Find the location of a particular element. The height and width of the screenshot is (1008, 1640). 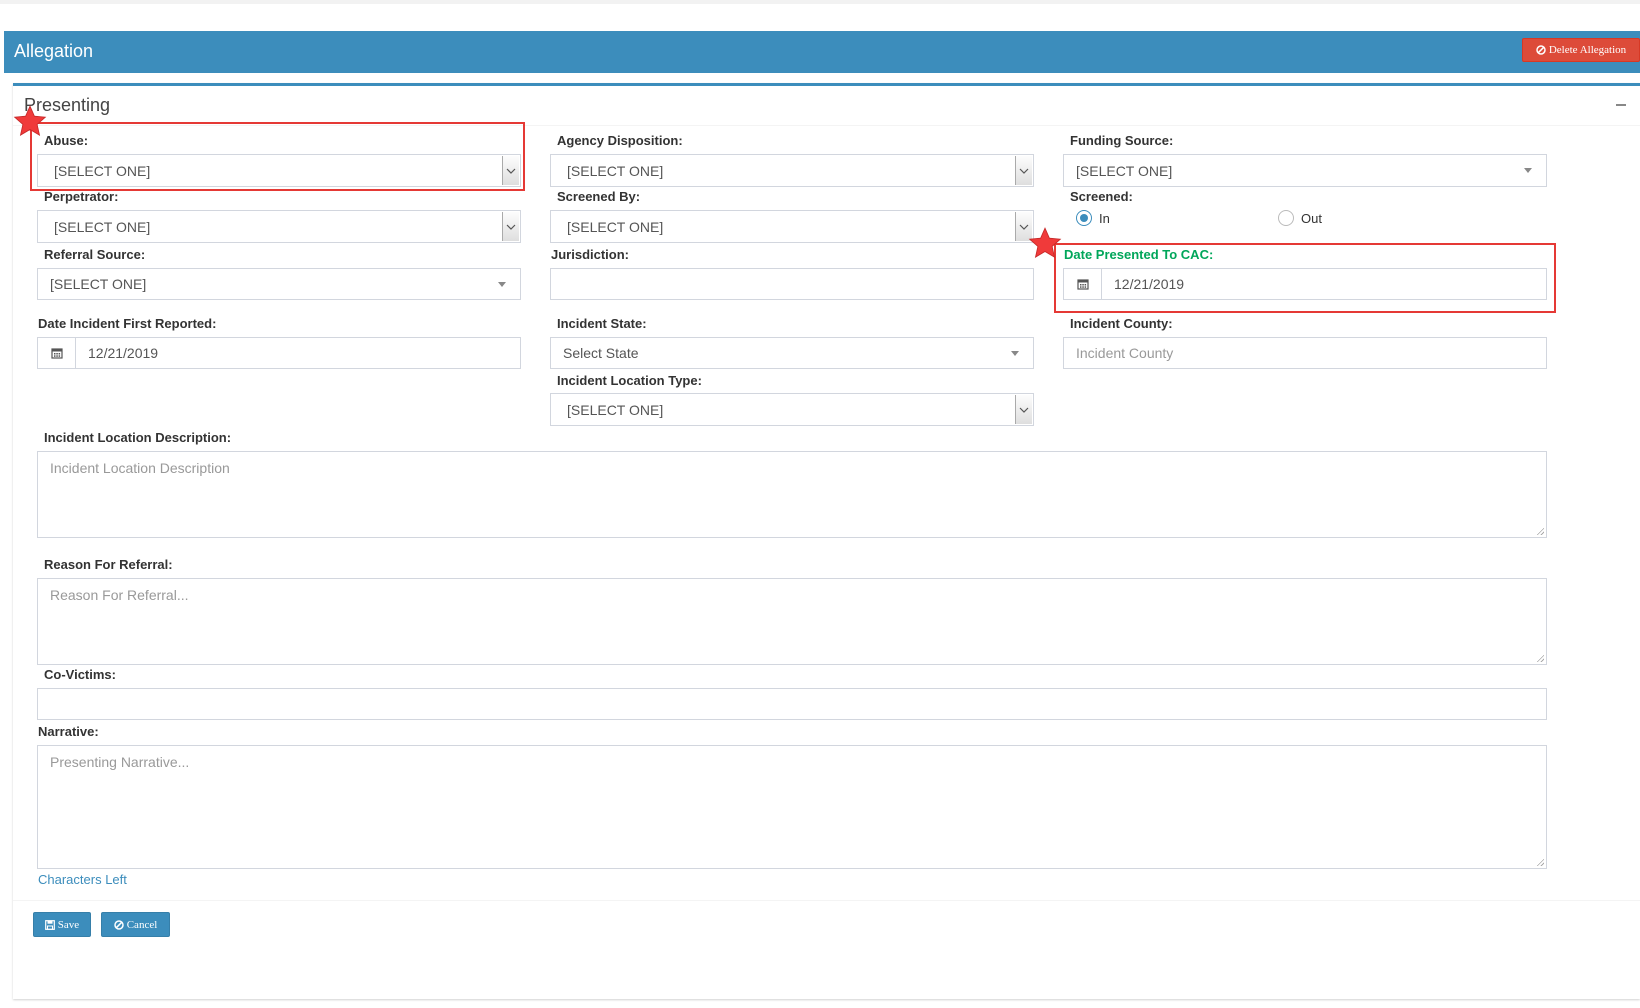

screened-in-radio is located at coordinates (1084, 218).